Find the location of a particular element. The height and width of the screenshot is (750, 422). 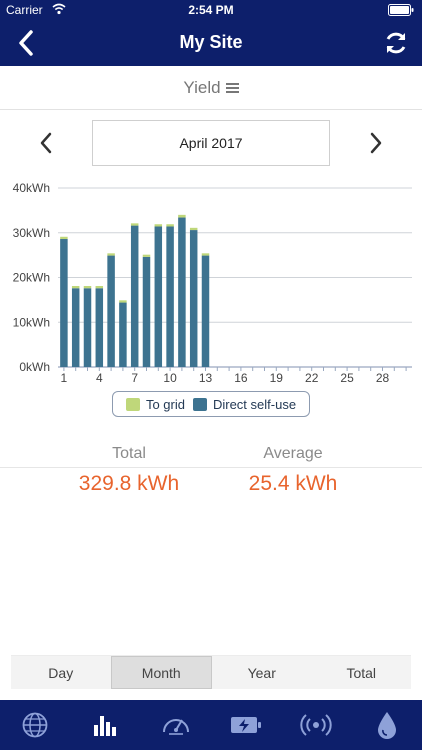

x-tick-label: 1 is located at coordinates (64, 378).